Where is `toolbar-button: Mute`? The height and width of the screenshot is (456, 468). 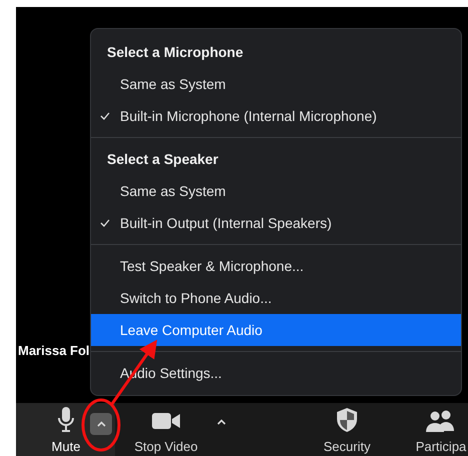
toolbar-button: Mute is located at coordinates (51, 429).